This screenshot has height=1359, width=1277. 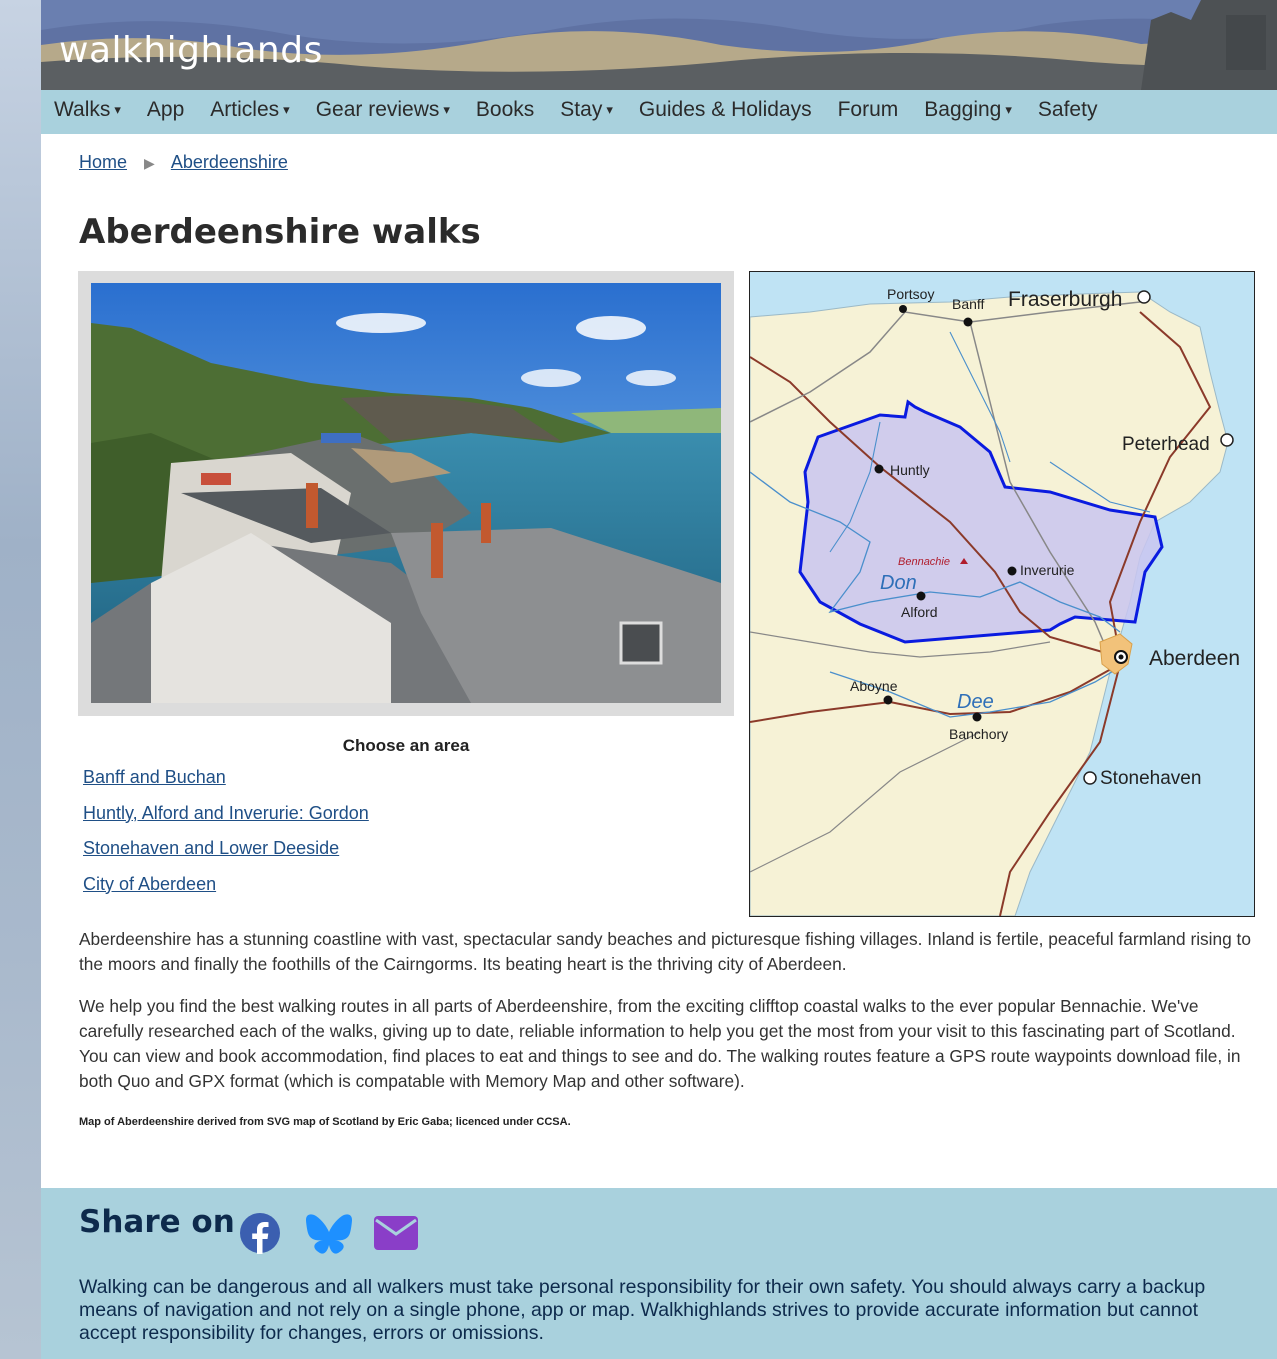 I want to click on nav-item-label: Forum, so click(x=868, y=109).